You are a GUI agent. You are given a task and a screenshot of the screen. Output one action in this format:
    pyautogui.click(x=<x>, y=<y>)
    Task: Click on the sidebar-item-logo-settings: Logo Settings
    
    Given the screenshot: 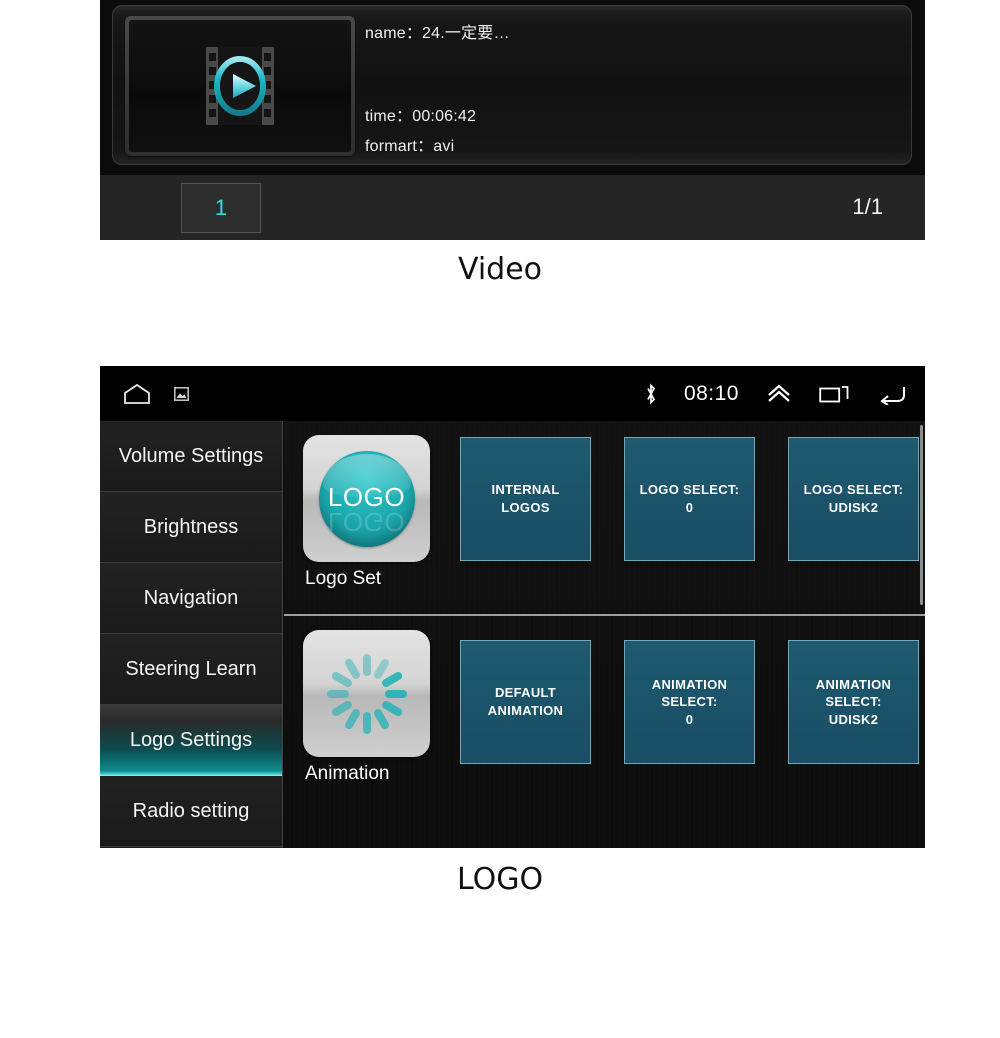 What is the action you would take?
    pyautogui.click(x=191, y=740)
    